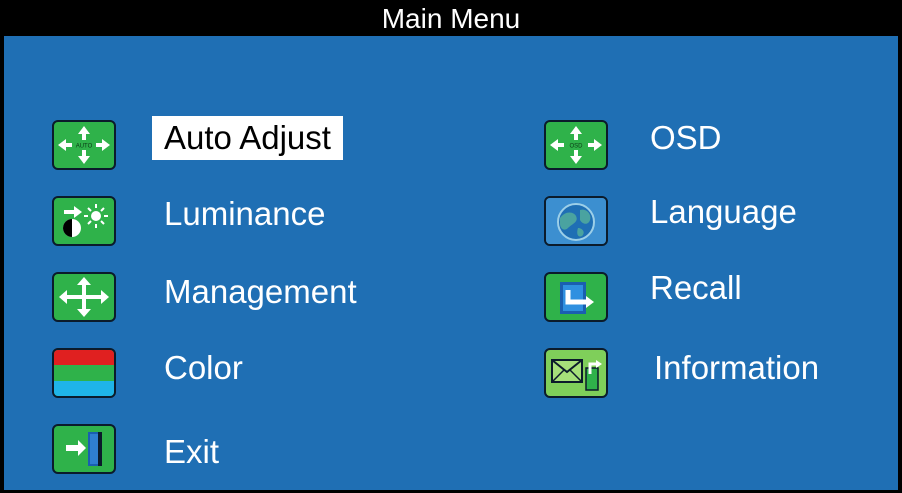 Image resolution: width=902 pixels, height=493 pixels. Describe the element at coordinates (84, 221) in the screenshot. I see `luminance-icon` at that location.